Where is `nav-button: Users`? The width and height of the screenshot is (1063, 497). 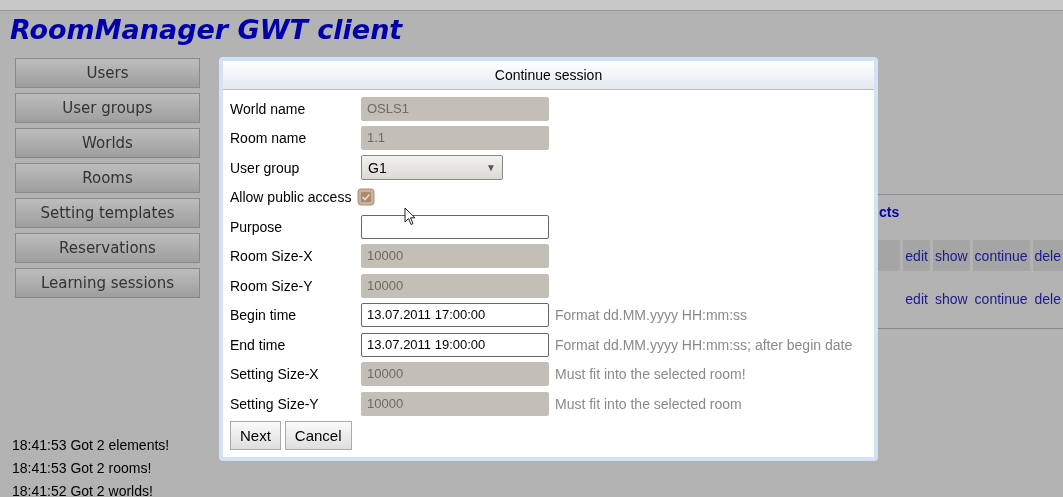
nav-button: Users is located at coordinates (107, 73).